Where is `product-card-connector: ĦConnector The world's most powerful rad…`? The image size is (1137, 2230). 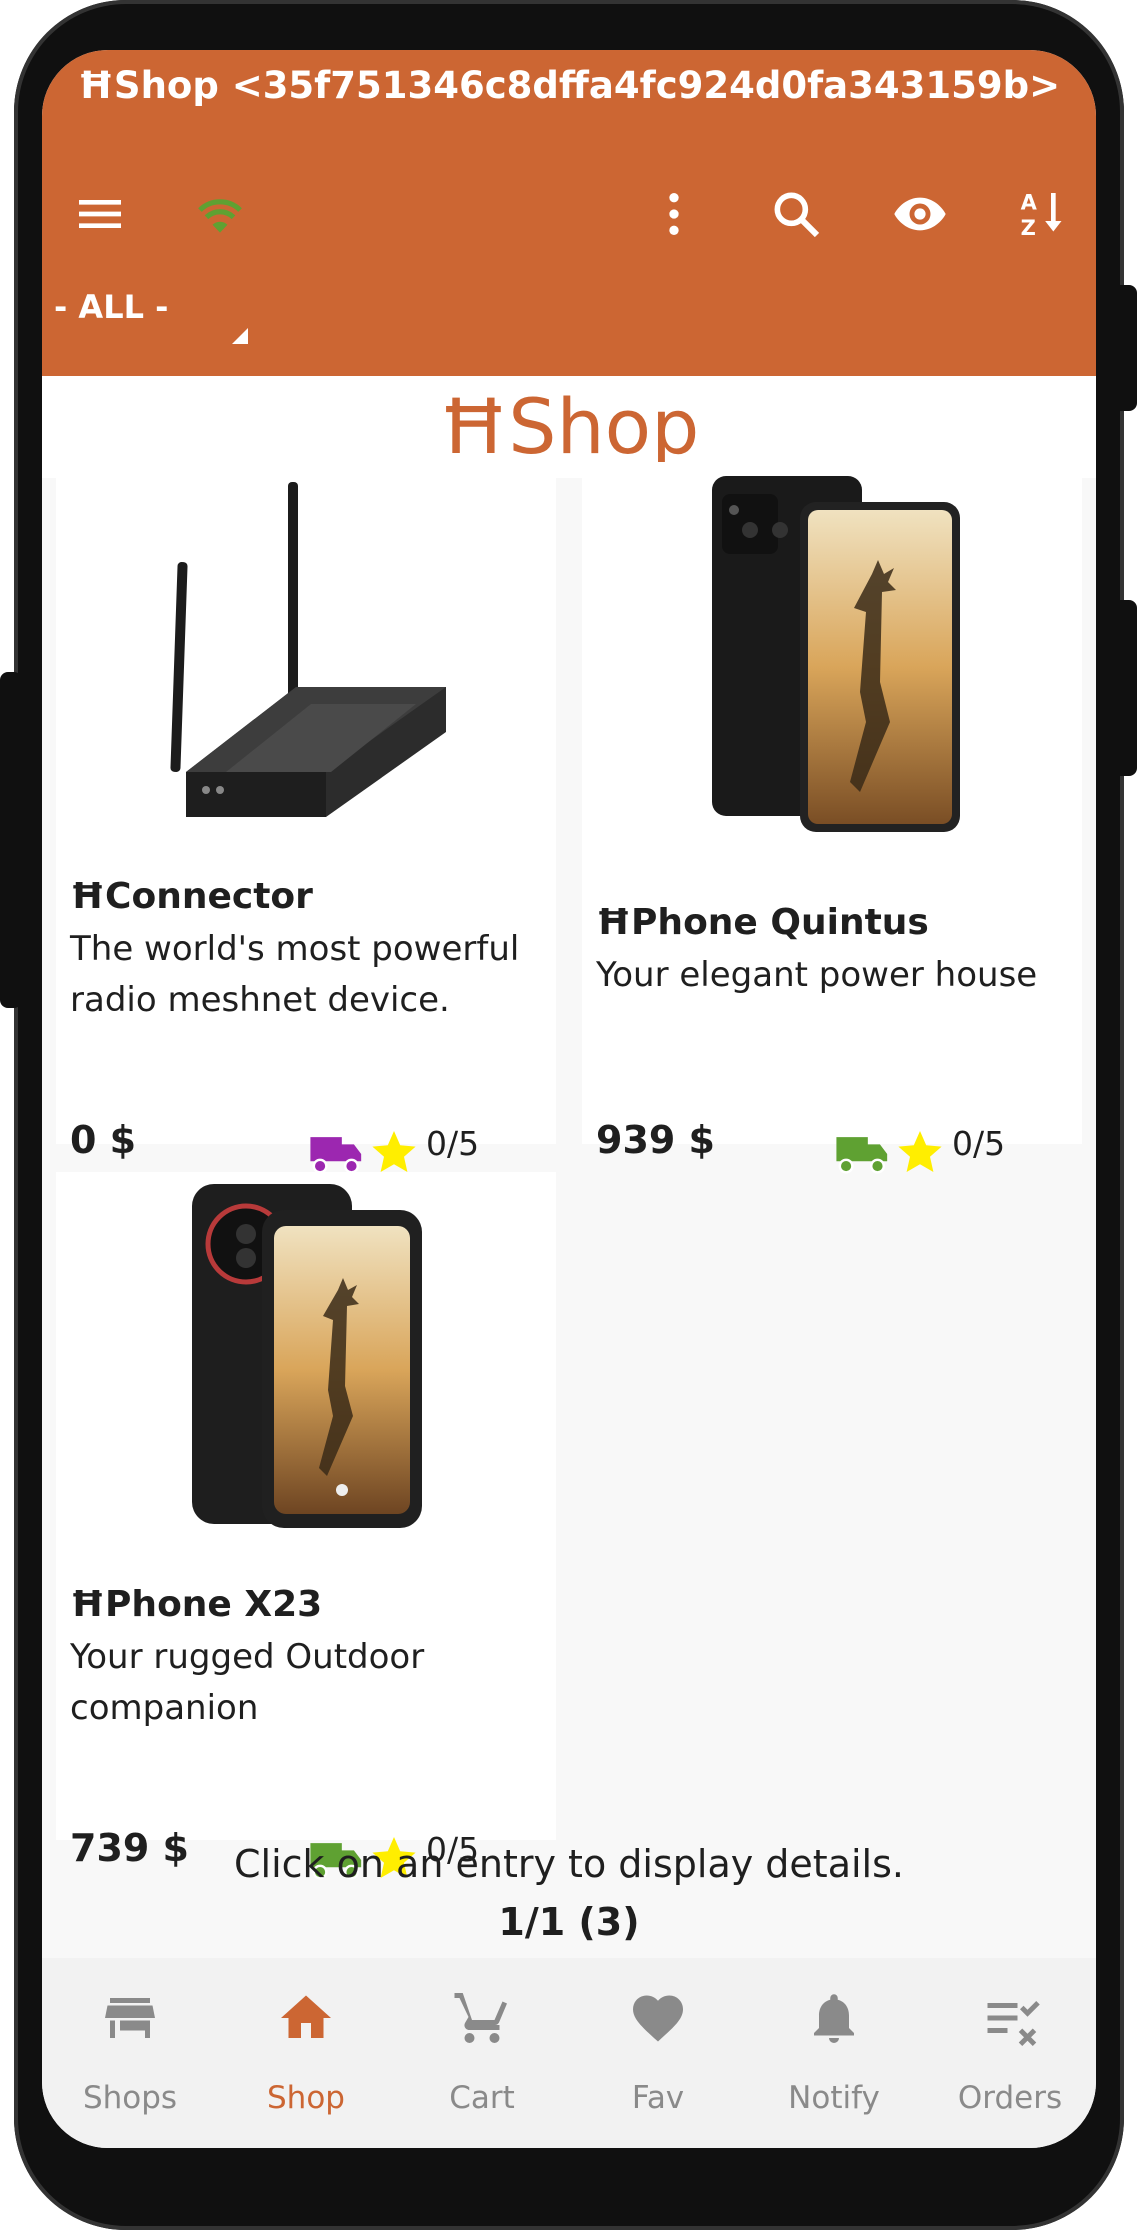
product-card-connector: ĦConnector The world's most powerful rad… is located at coordinates (306, 818).